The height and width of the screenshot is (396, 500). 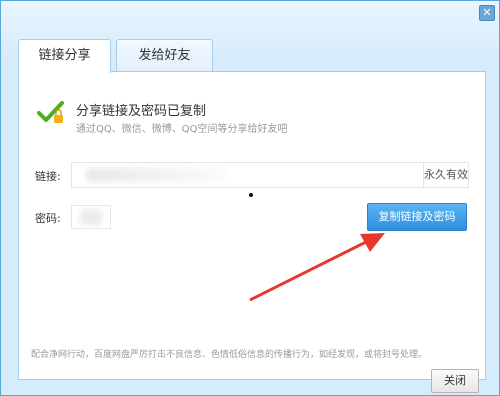 What do you see at coordinates (164, 55) in the screenshot?
I see `tab-send-to-friend: 发给好友` at bounding box center [164, 55].